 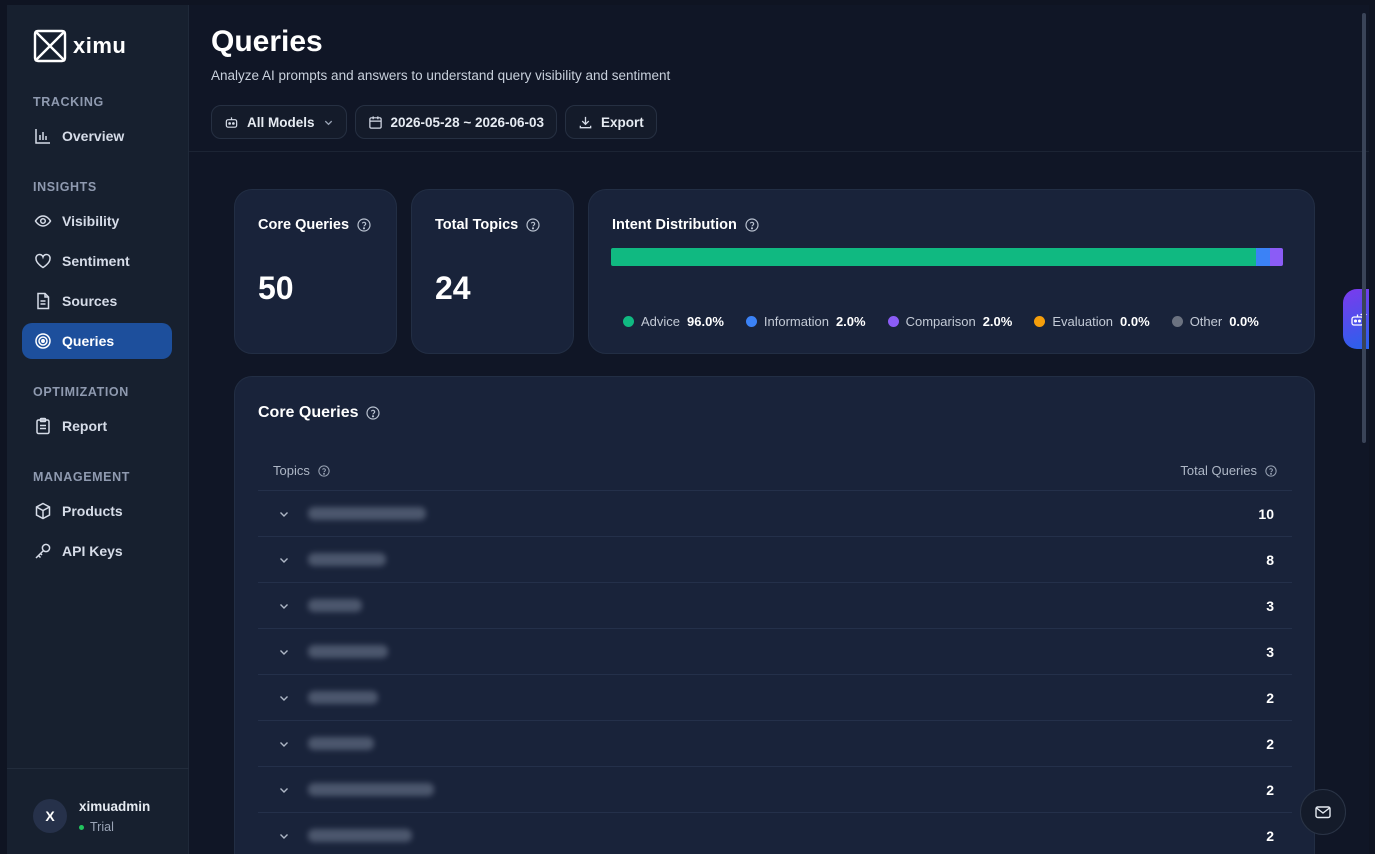 I want to click on sidebar-item-label: Overview, so click(x=93, y=136).